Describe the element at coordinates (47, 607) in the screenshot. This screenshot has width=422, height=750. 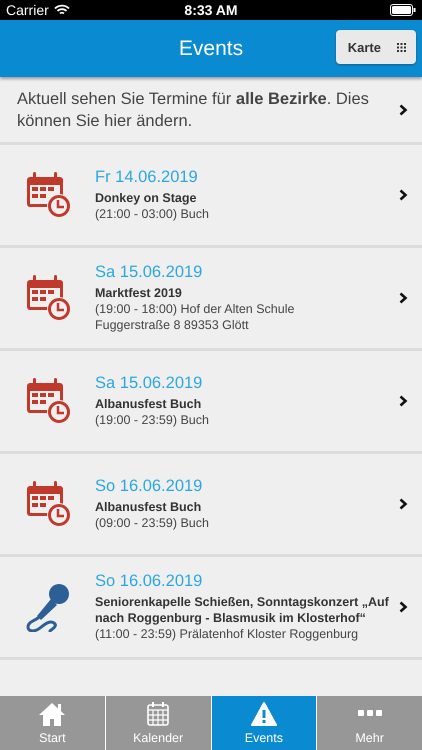
I see `microphone-icon` at that location.